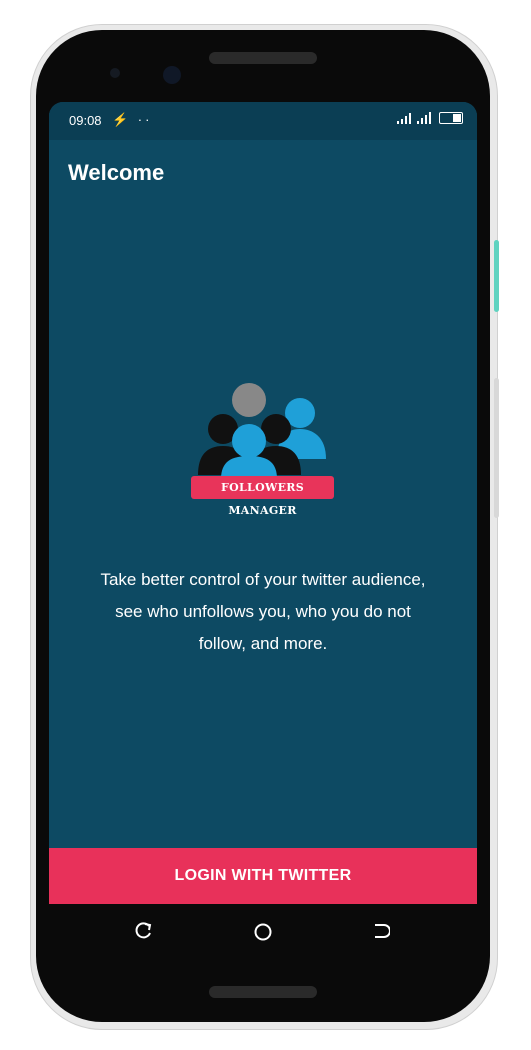 The image size is (531, 1050). I want to click on signal-icon, so click(414, 118).